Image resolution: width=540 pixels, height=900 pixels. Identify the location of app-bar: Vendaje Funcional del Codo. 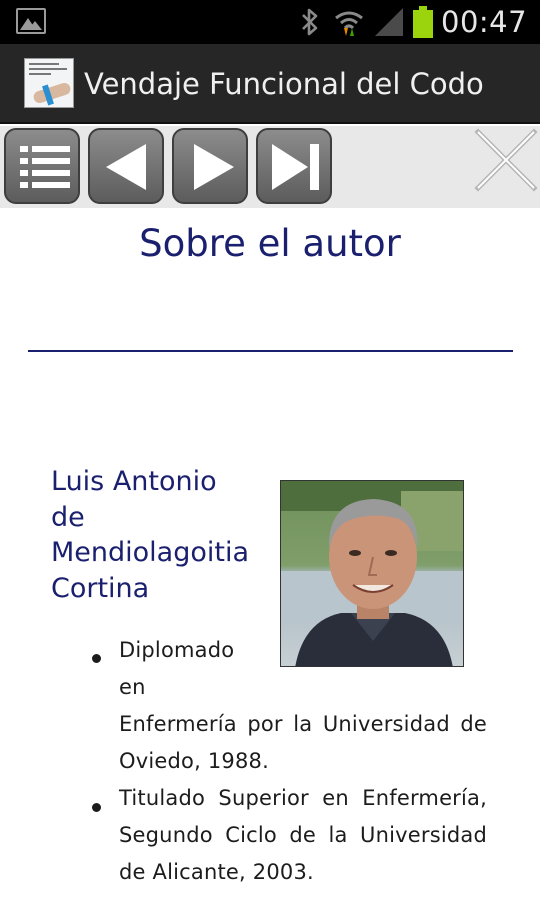
(270, 84).